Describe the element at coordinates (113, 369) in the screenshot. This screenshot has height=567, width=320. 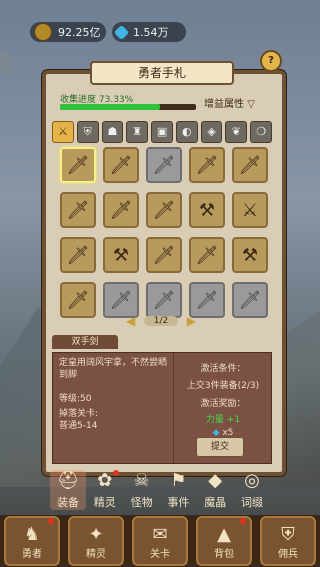
I see `item-description: 定皇用阔风宇拿，不然尝晒到脚` at that location.